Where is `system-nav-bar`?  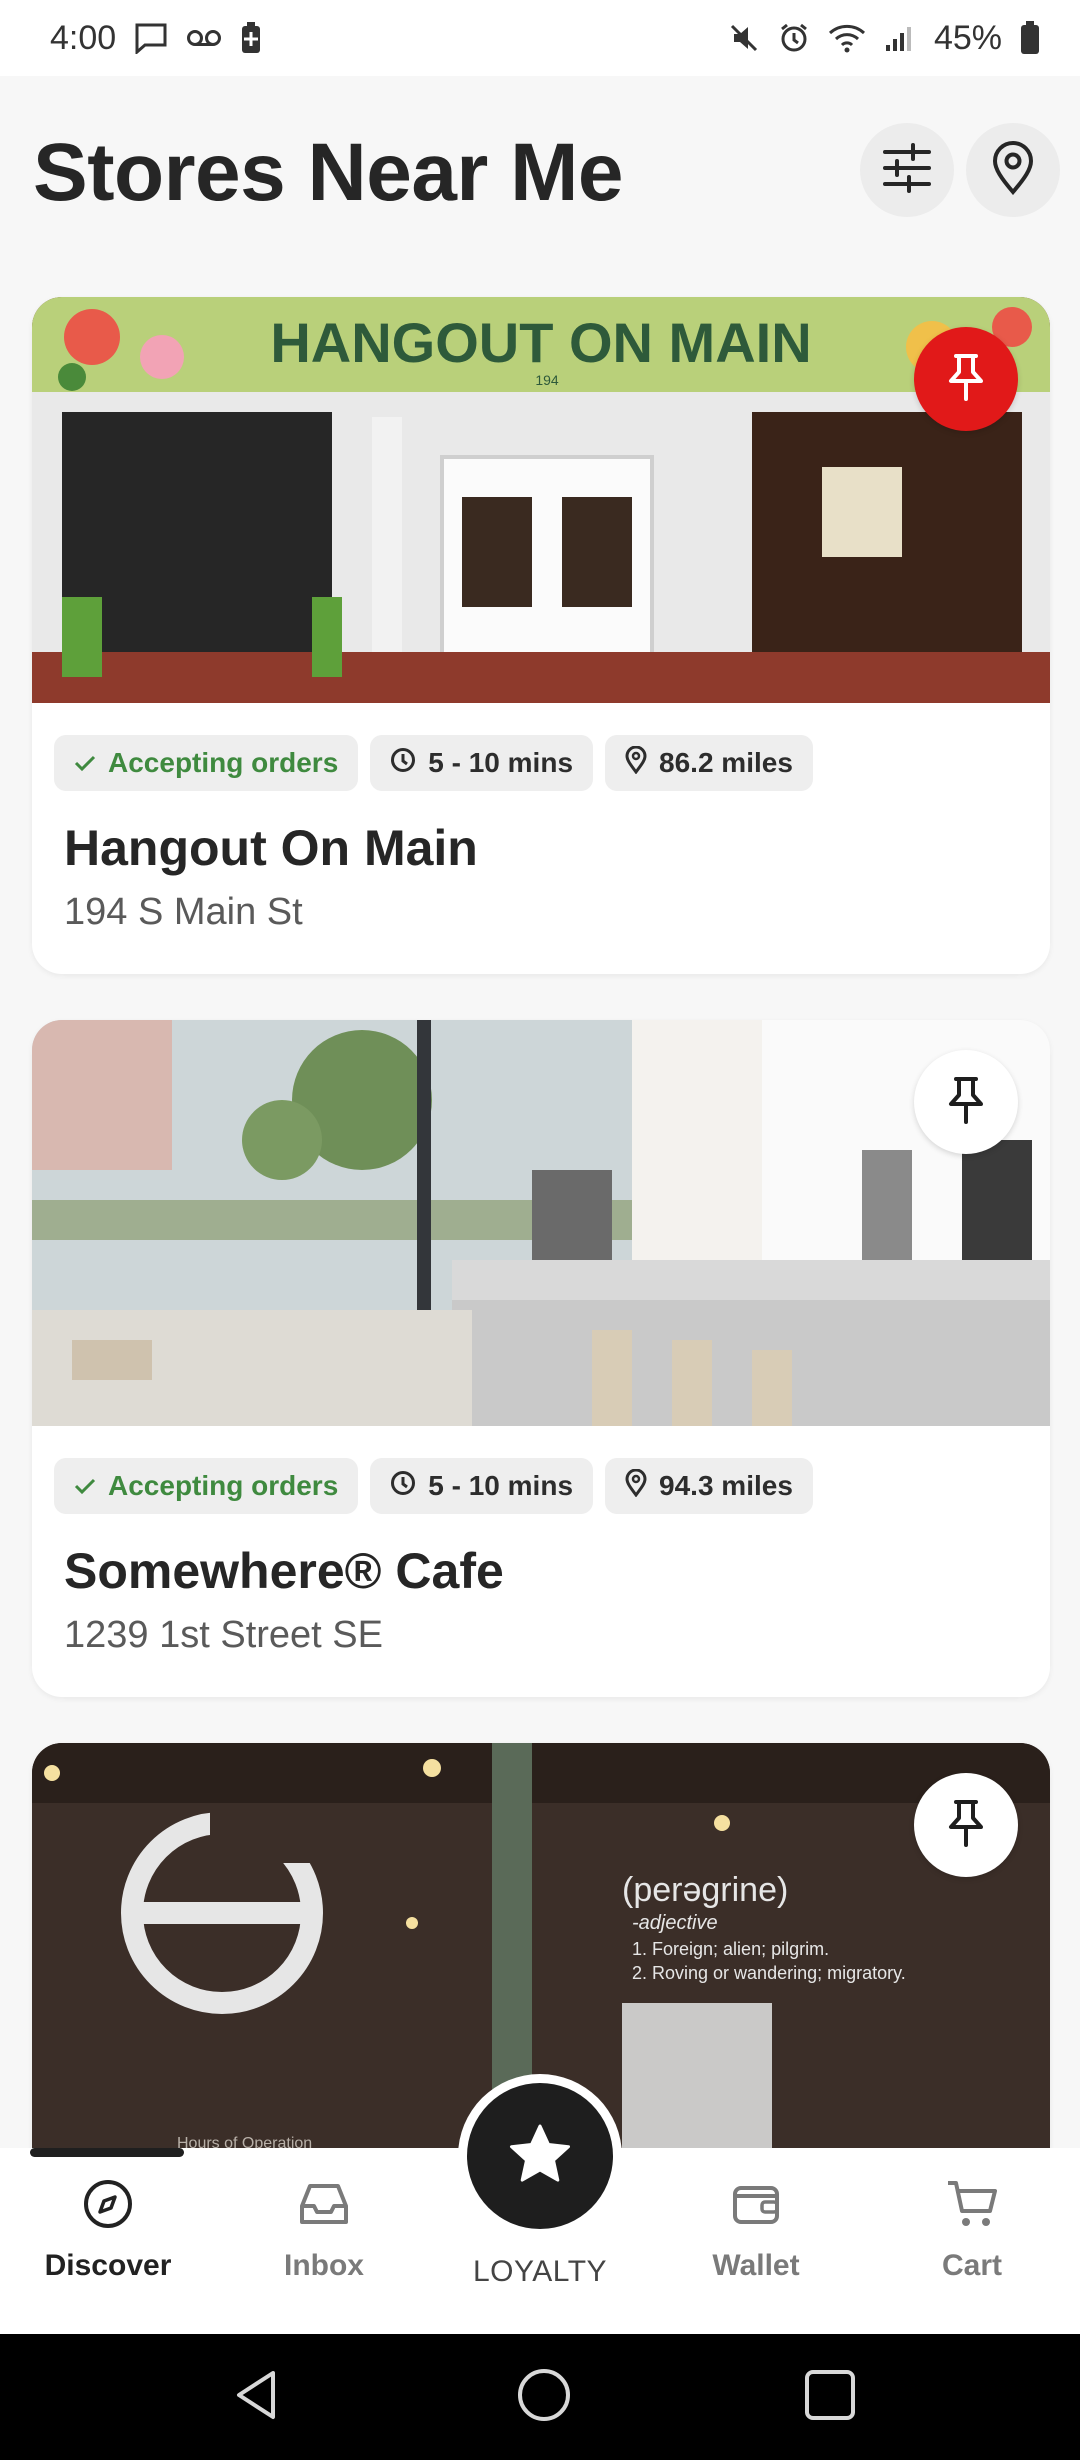 system-nav-bar is located at coordinates (540, 2397).